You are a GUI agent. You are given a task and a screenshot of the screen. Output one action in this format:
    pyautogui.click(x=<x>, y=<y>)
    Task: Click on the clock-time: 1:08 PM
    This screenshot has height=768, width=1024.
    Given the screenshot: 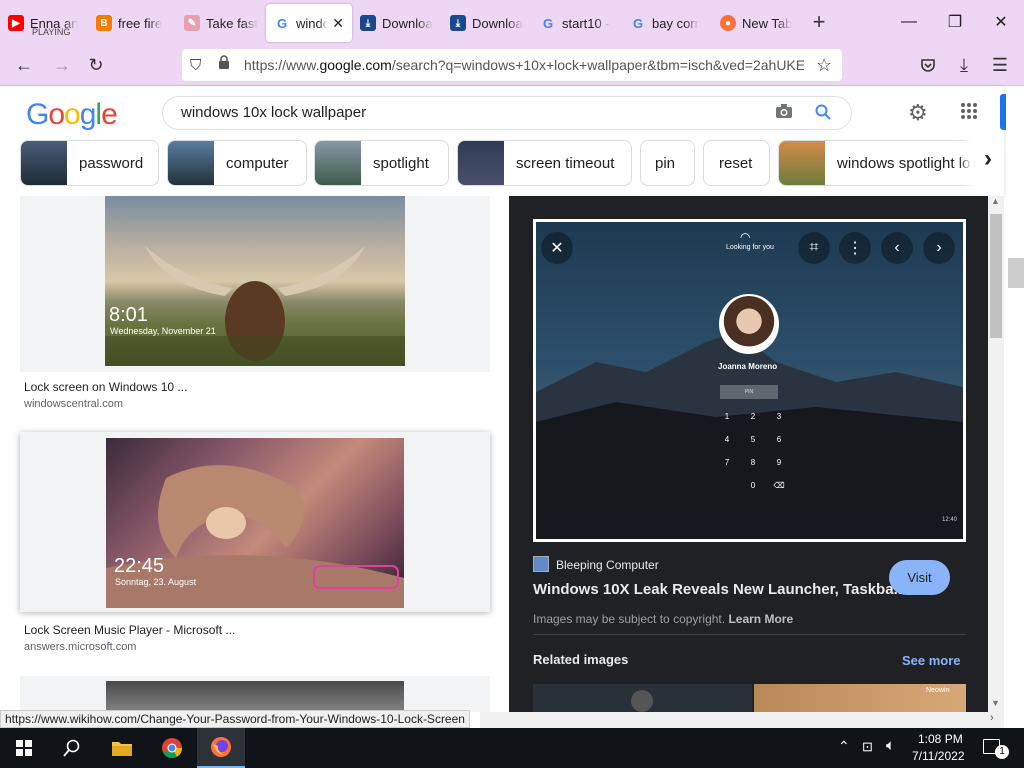 What is the action you would take?
    pyautogui.click(x=940, y=739)
    